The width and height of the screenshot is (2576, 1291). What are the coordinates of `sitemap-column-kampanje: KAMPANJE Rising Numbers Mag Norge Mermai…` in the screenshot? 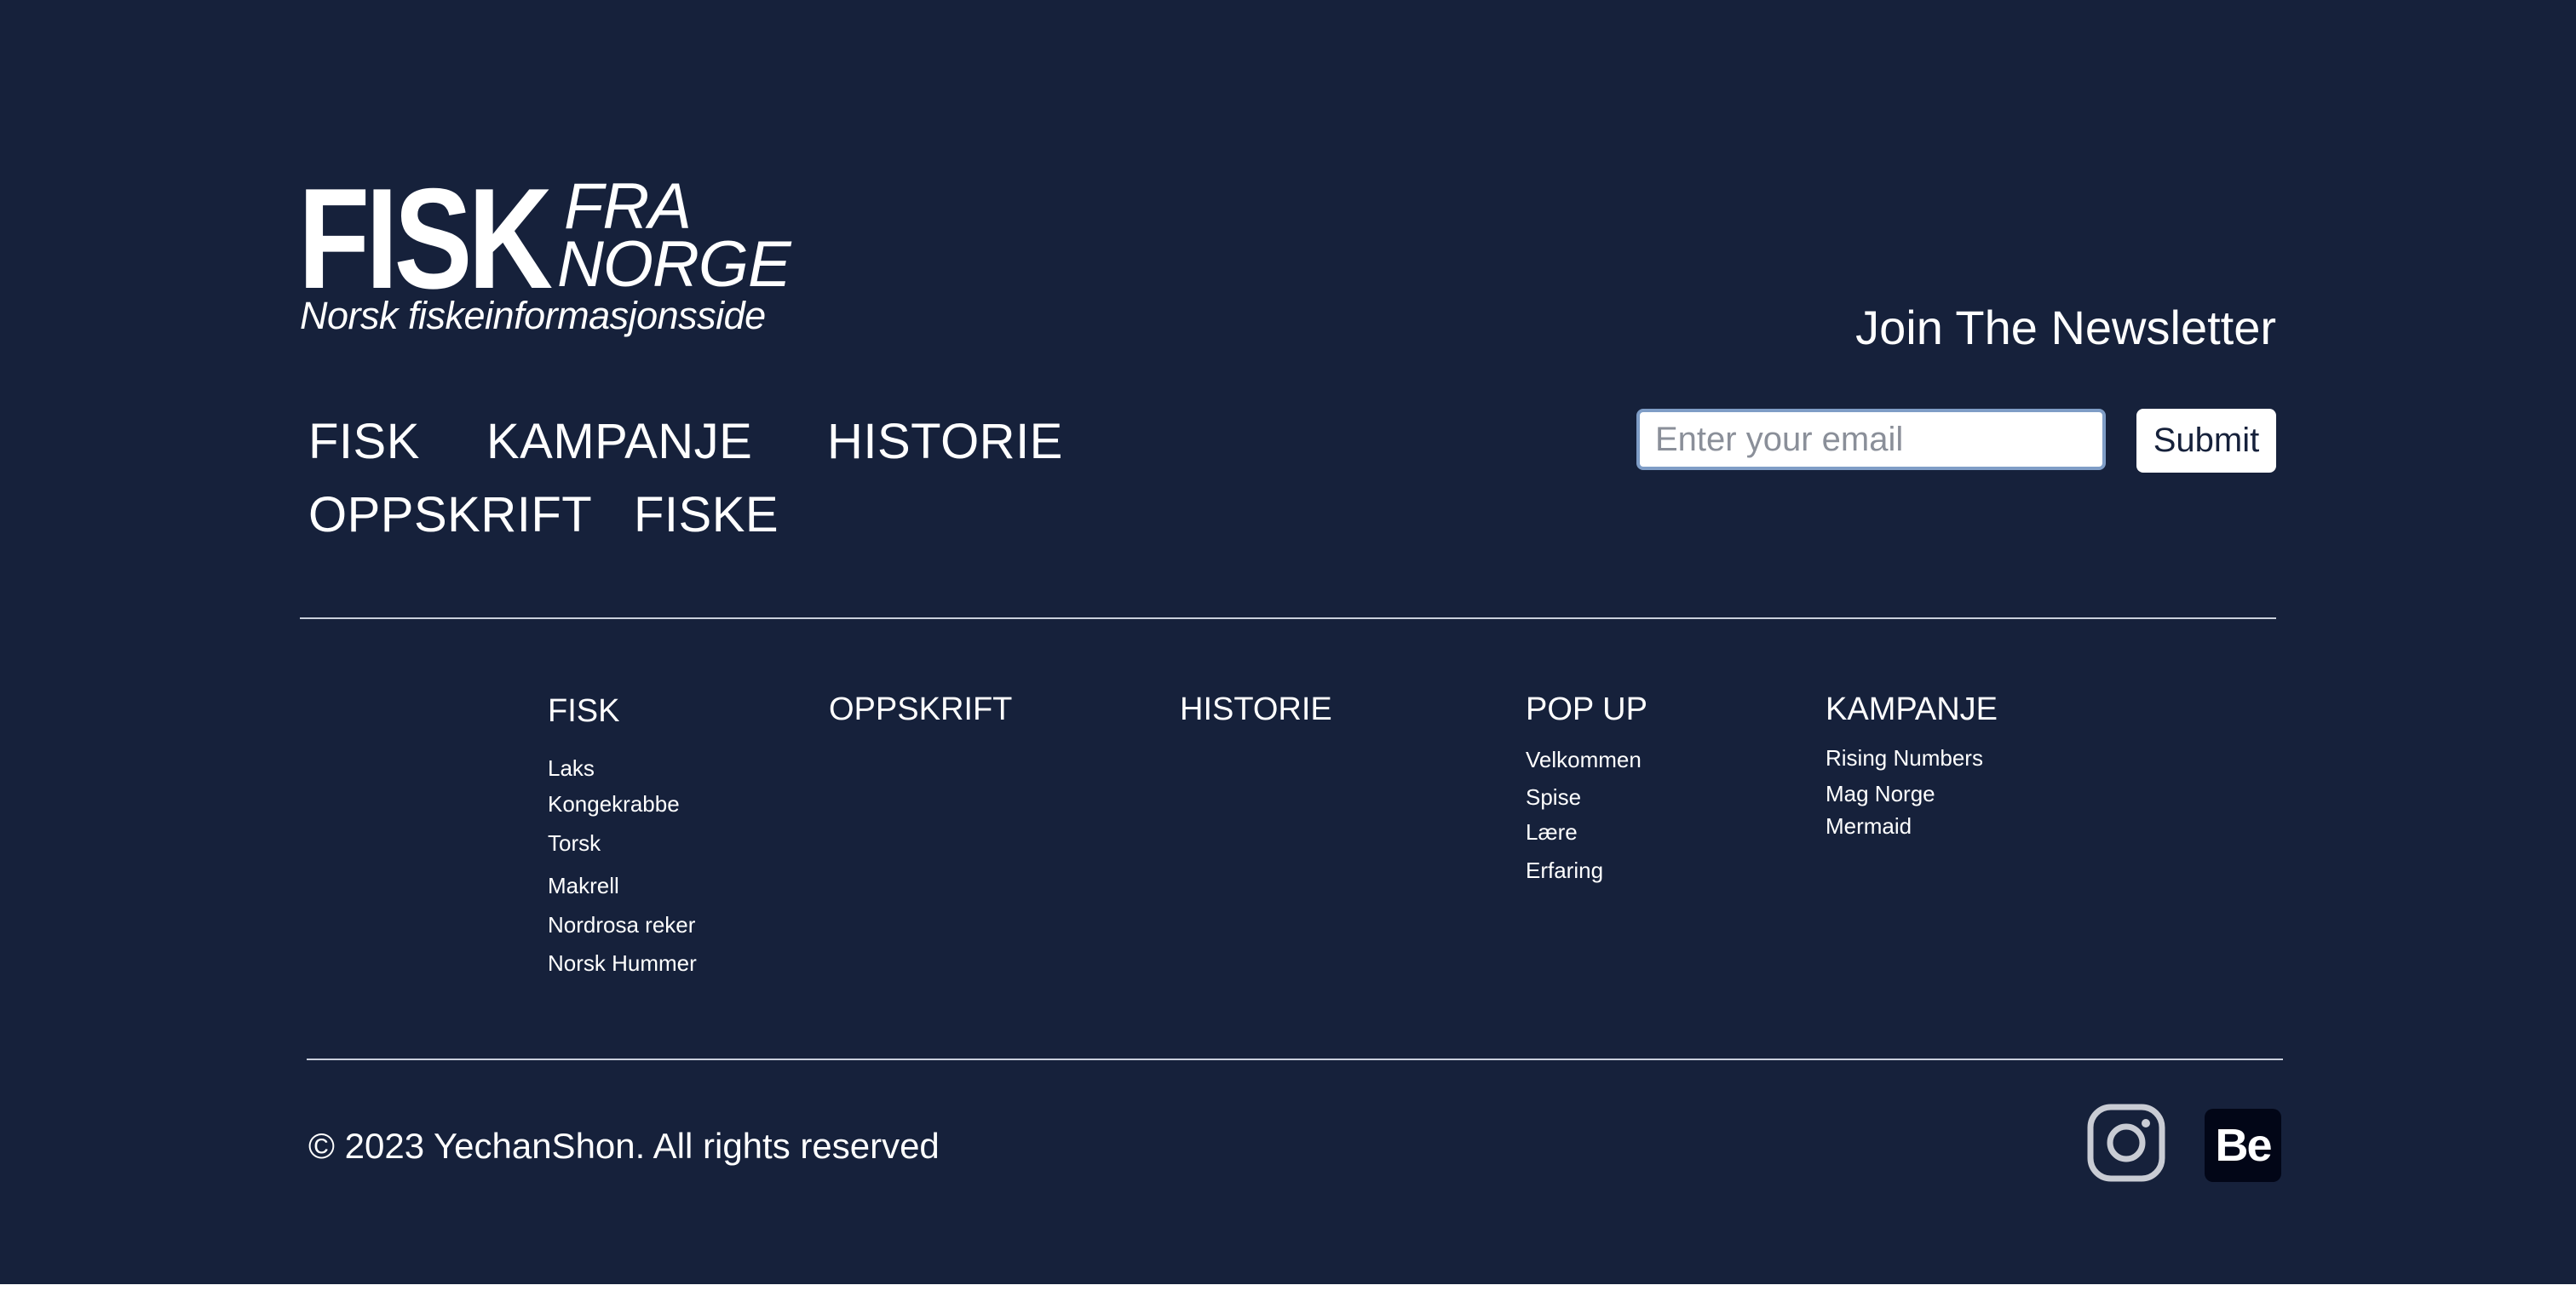 It's located at (1912, 764).